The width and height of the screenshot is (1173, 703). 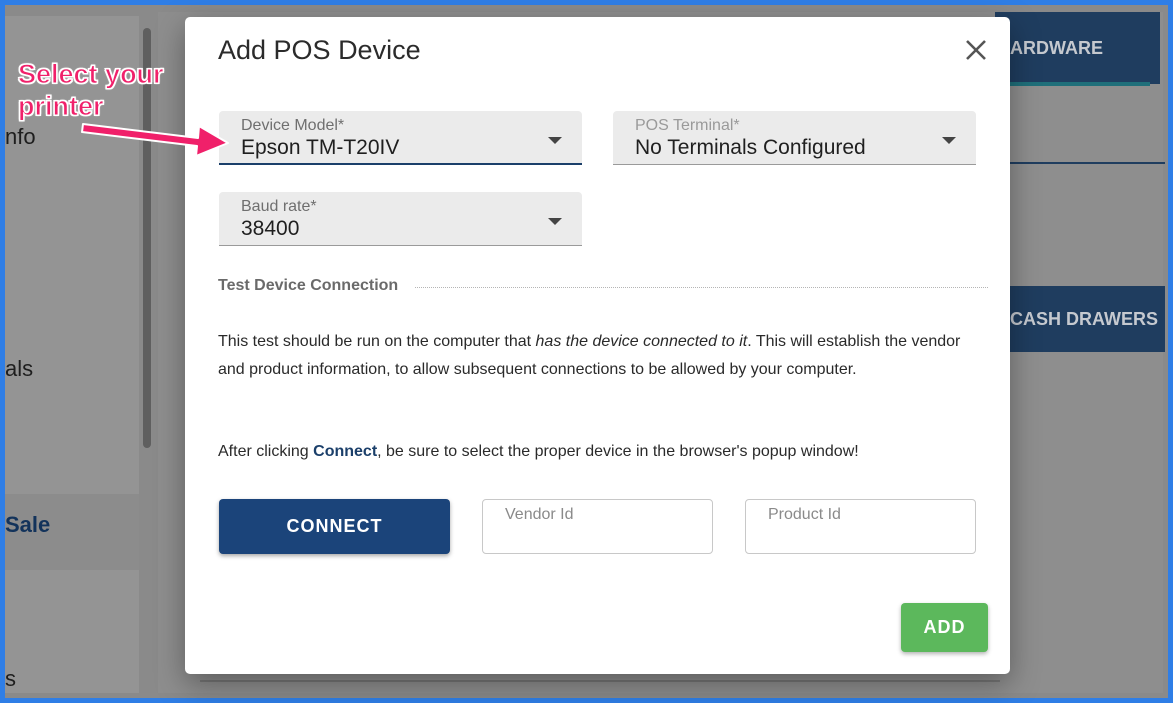 I want to click on background-divider, so click(x=1080, y=163).